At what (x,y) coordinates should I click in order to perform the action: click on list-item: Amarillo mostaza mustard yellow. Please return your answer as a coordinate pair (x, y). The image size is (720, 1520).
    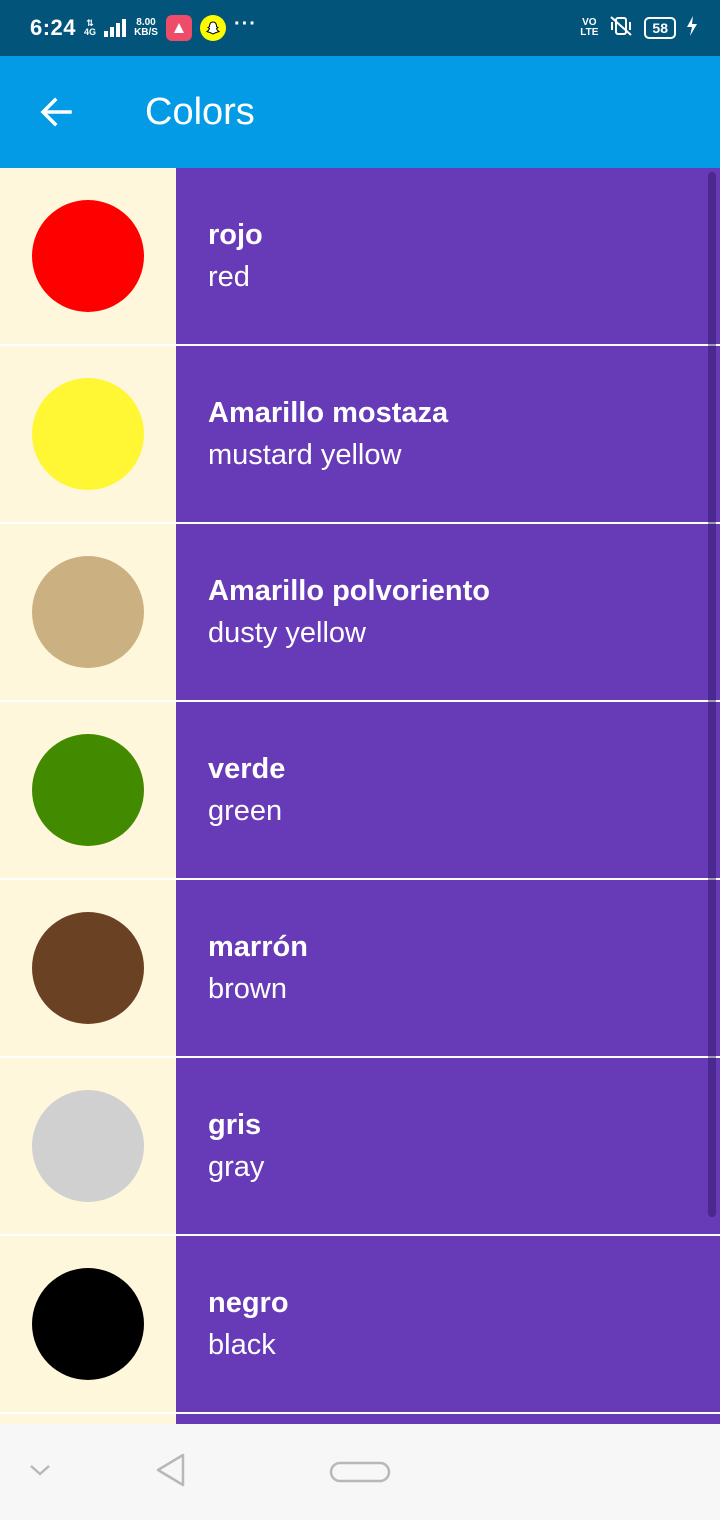
    Looking at the image, I should click on (360, 435).